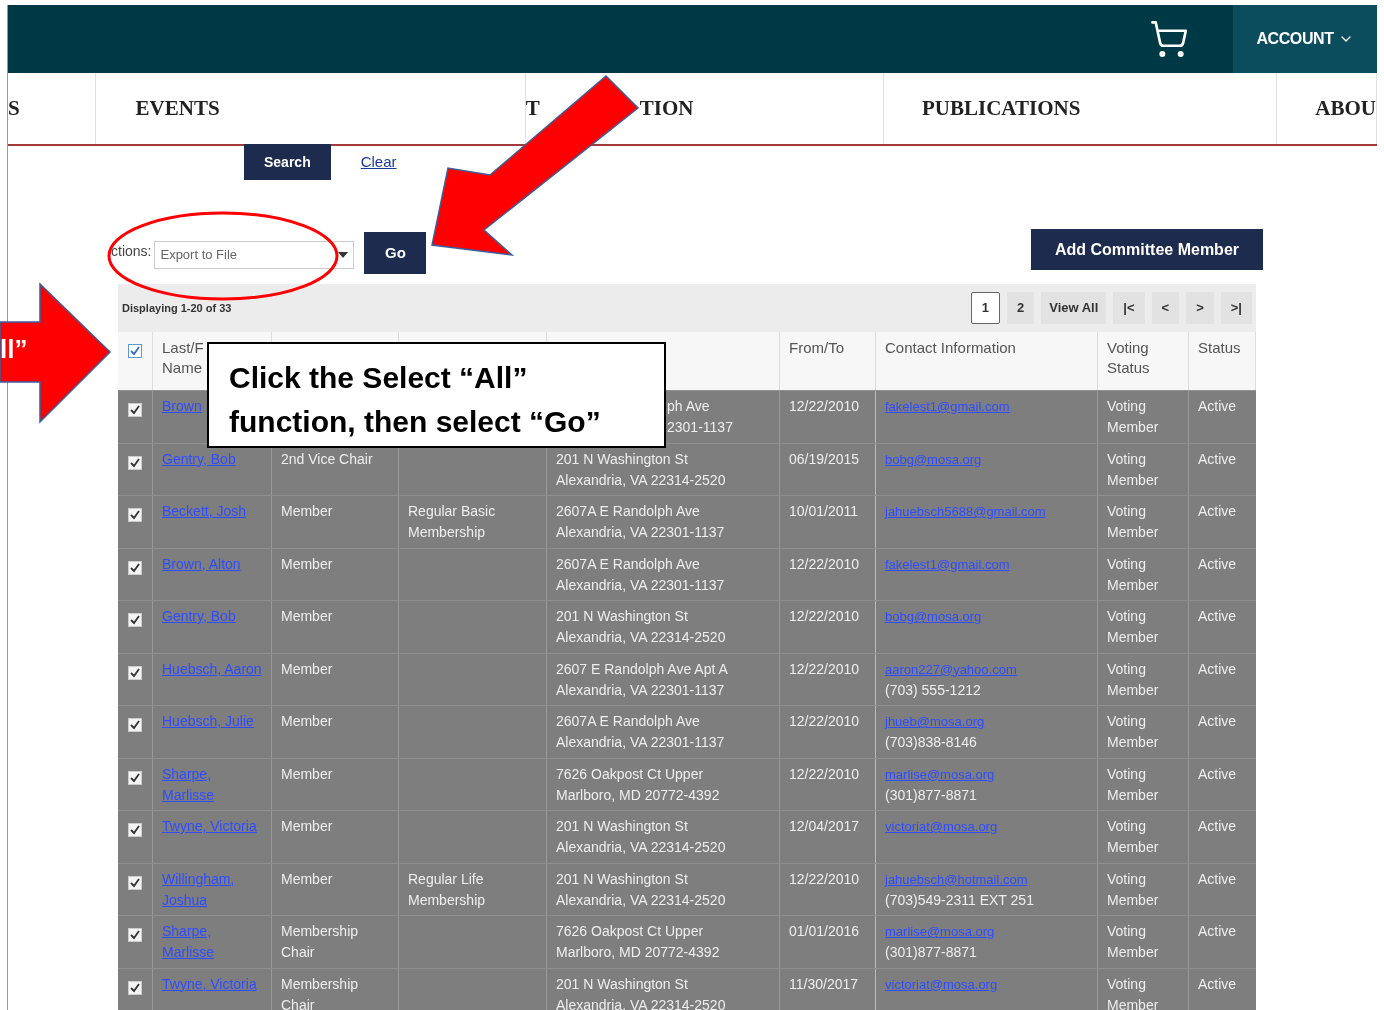 The width and height of the screenshot is (1384, 1010). What do you see at coordinates (956, 879) in the screenshot?
I see `email-link: jahuebsch@hotmail.com` at bounding box center [956, 879].